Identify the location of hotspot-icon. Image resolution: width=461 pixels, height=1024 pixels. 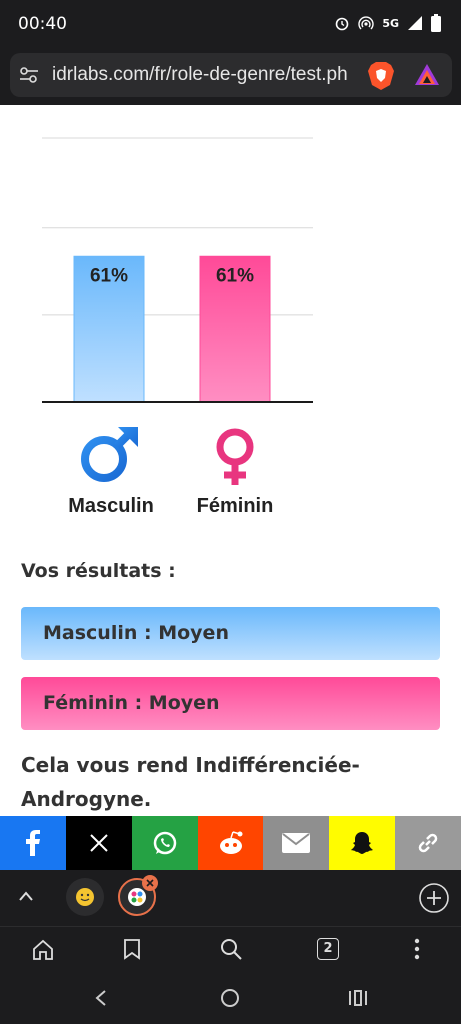
(366, 23).